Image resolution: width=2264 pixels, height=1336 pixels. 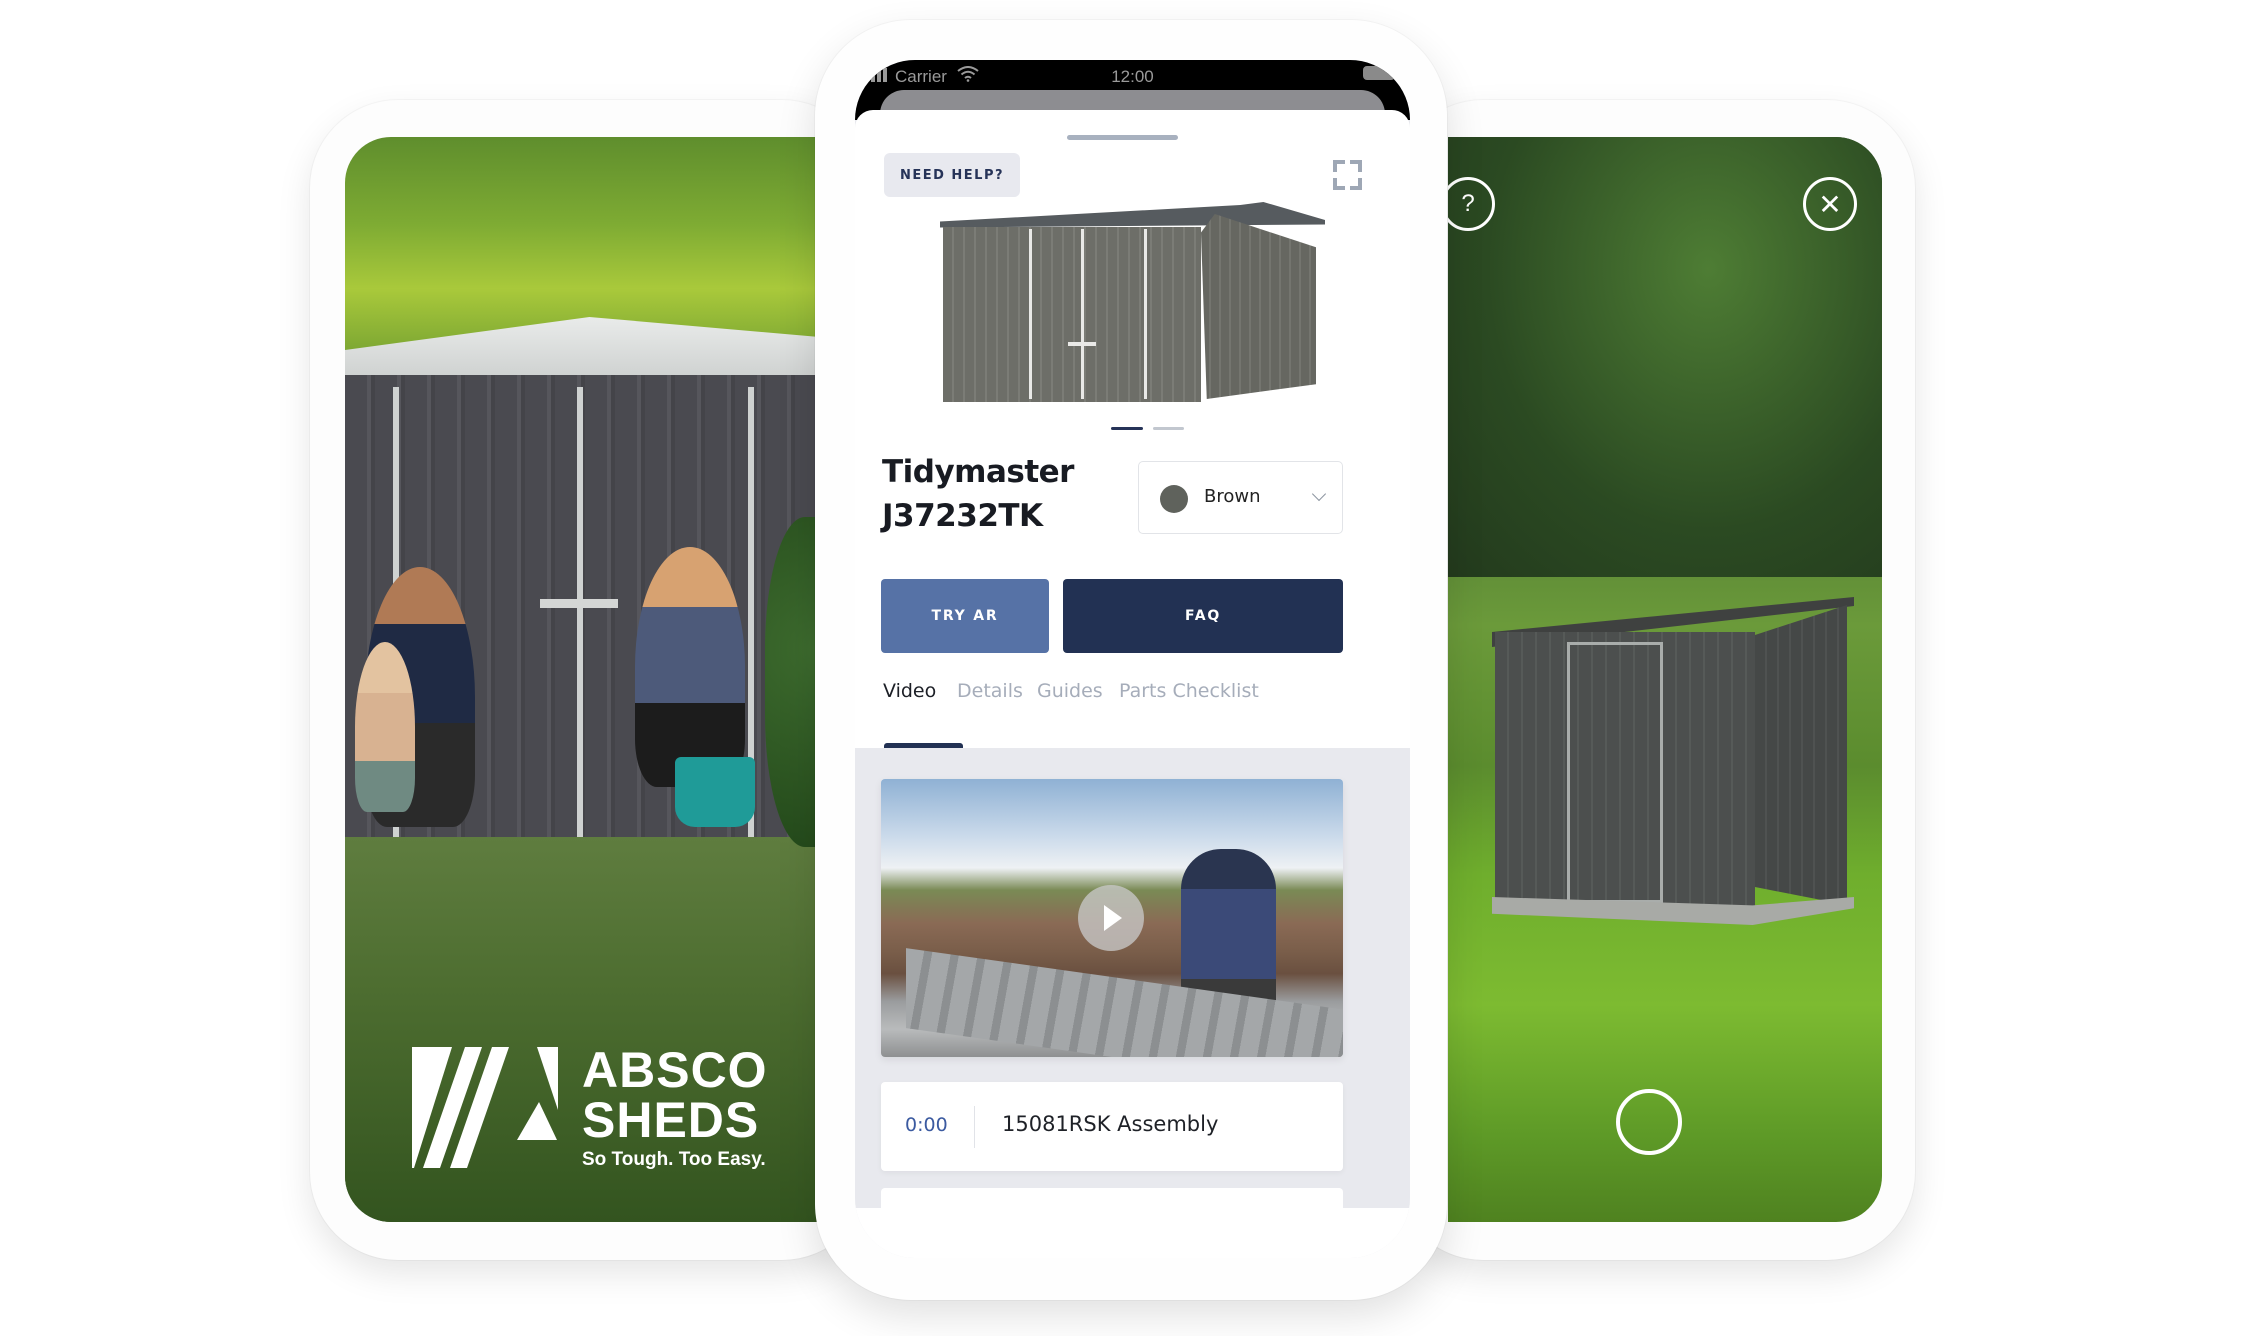 What do you see at coordinates (1319, 494) in the screenshot?
I see `chevron-down-icon` at bounding box center [1319, 494].